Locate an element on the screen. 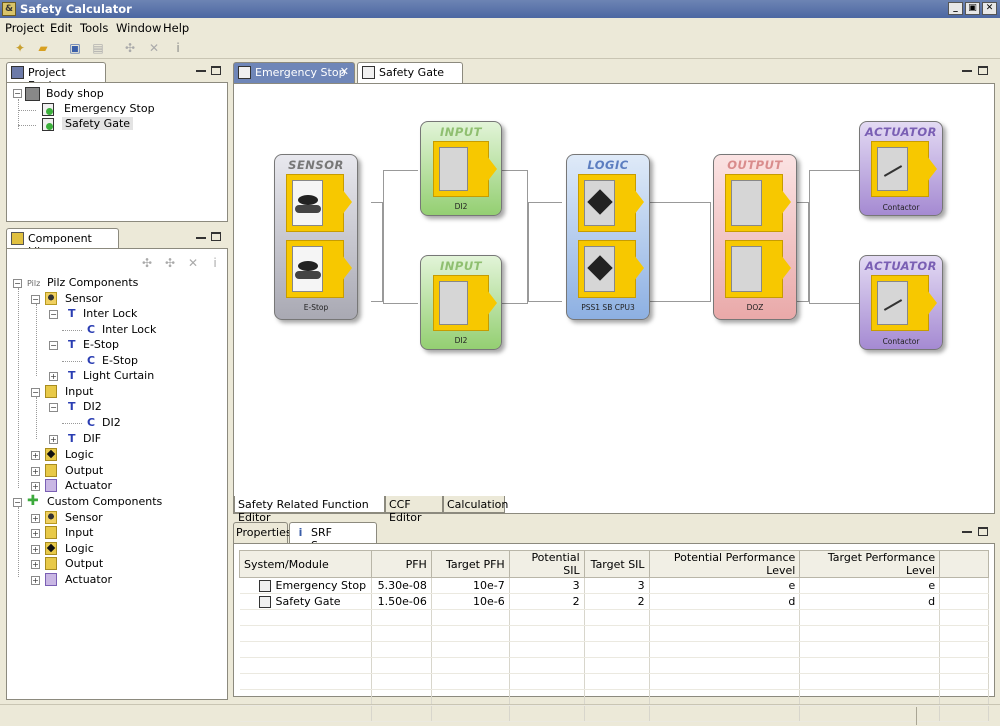 The image size is (1000, 726). tree-custom-output: Output is located at coordinates (84, 564).